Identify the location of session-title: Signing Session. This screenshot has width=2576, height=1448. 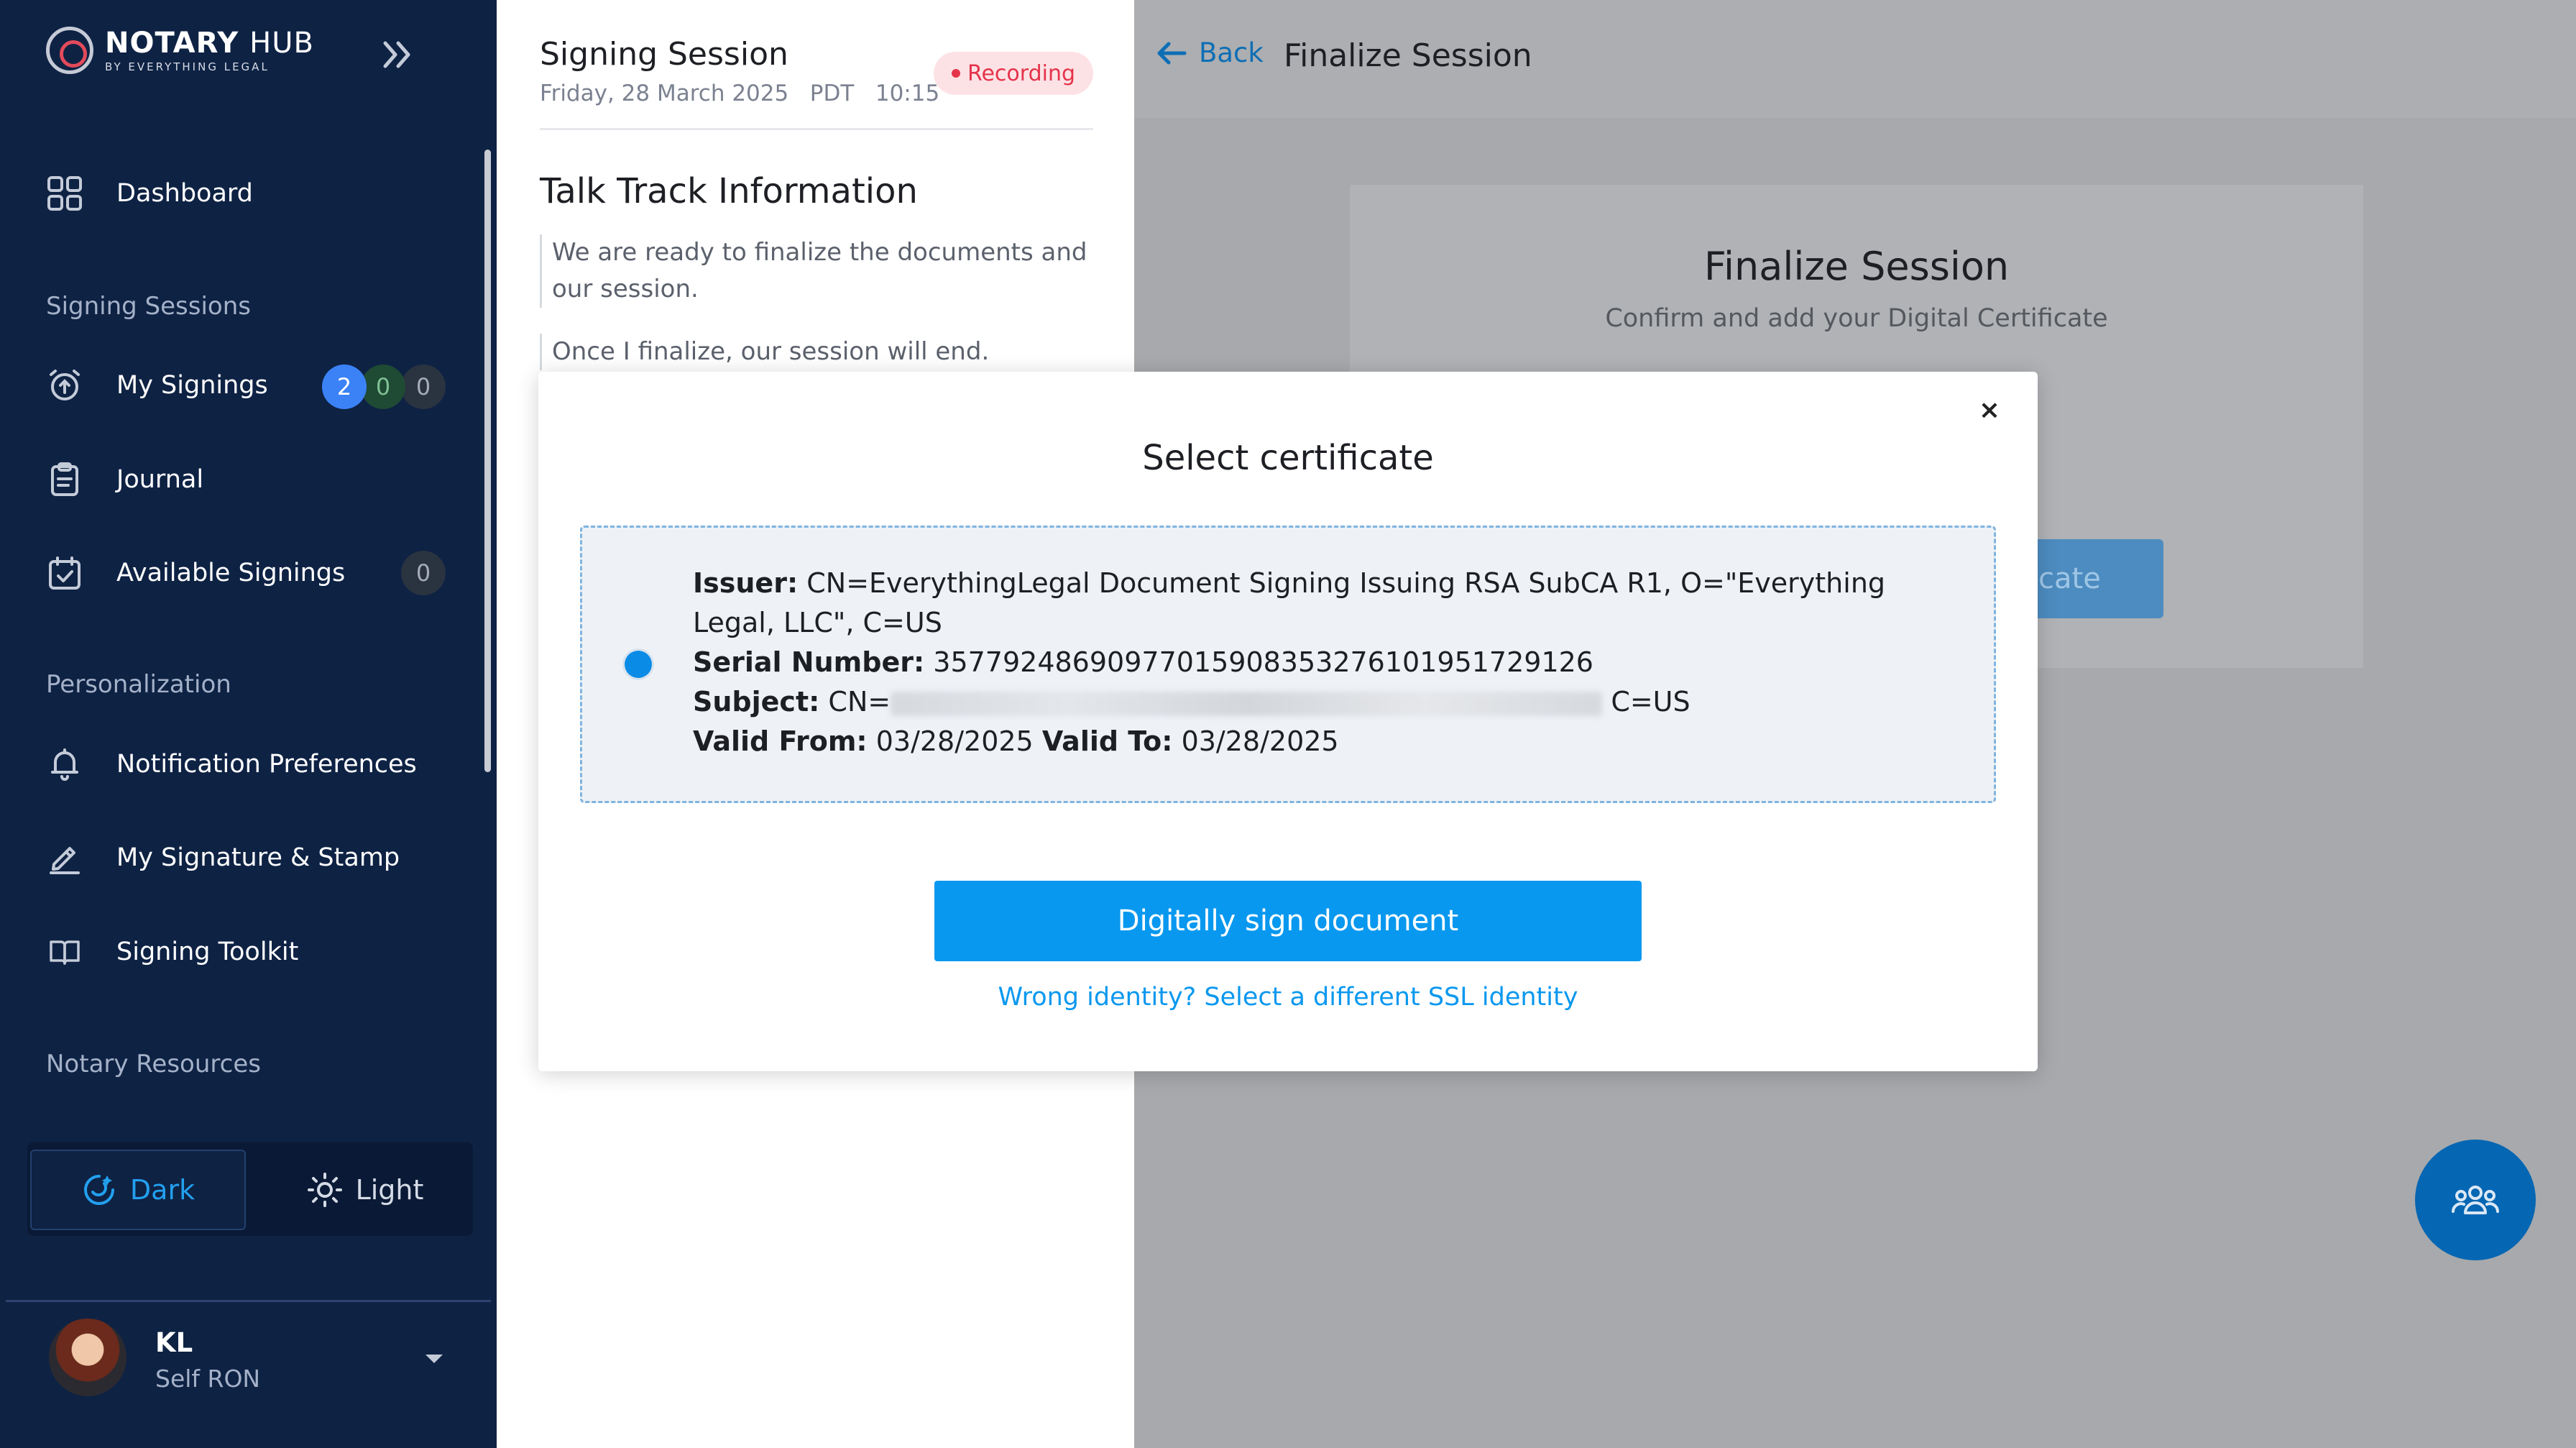
(664, 54).